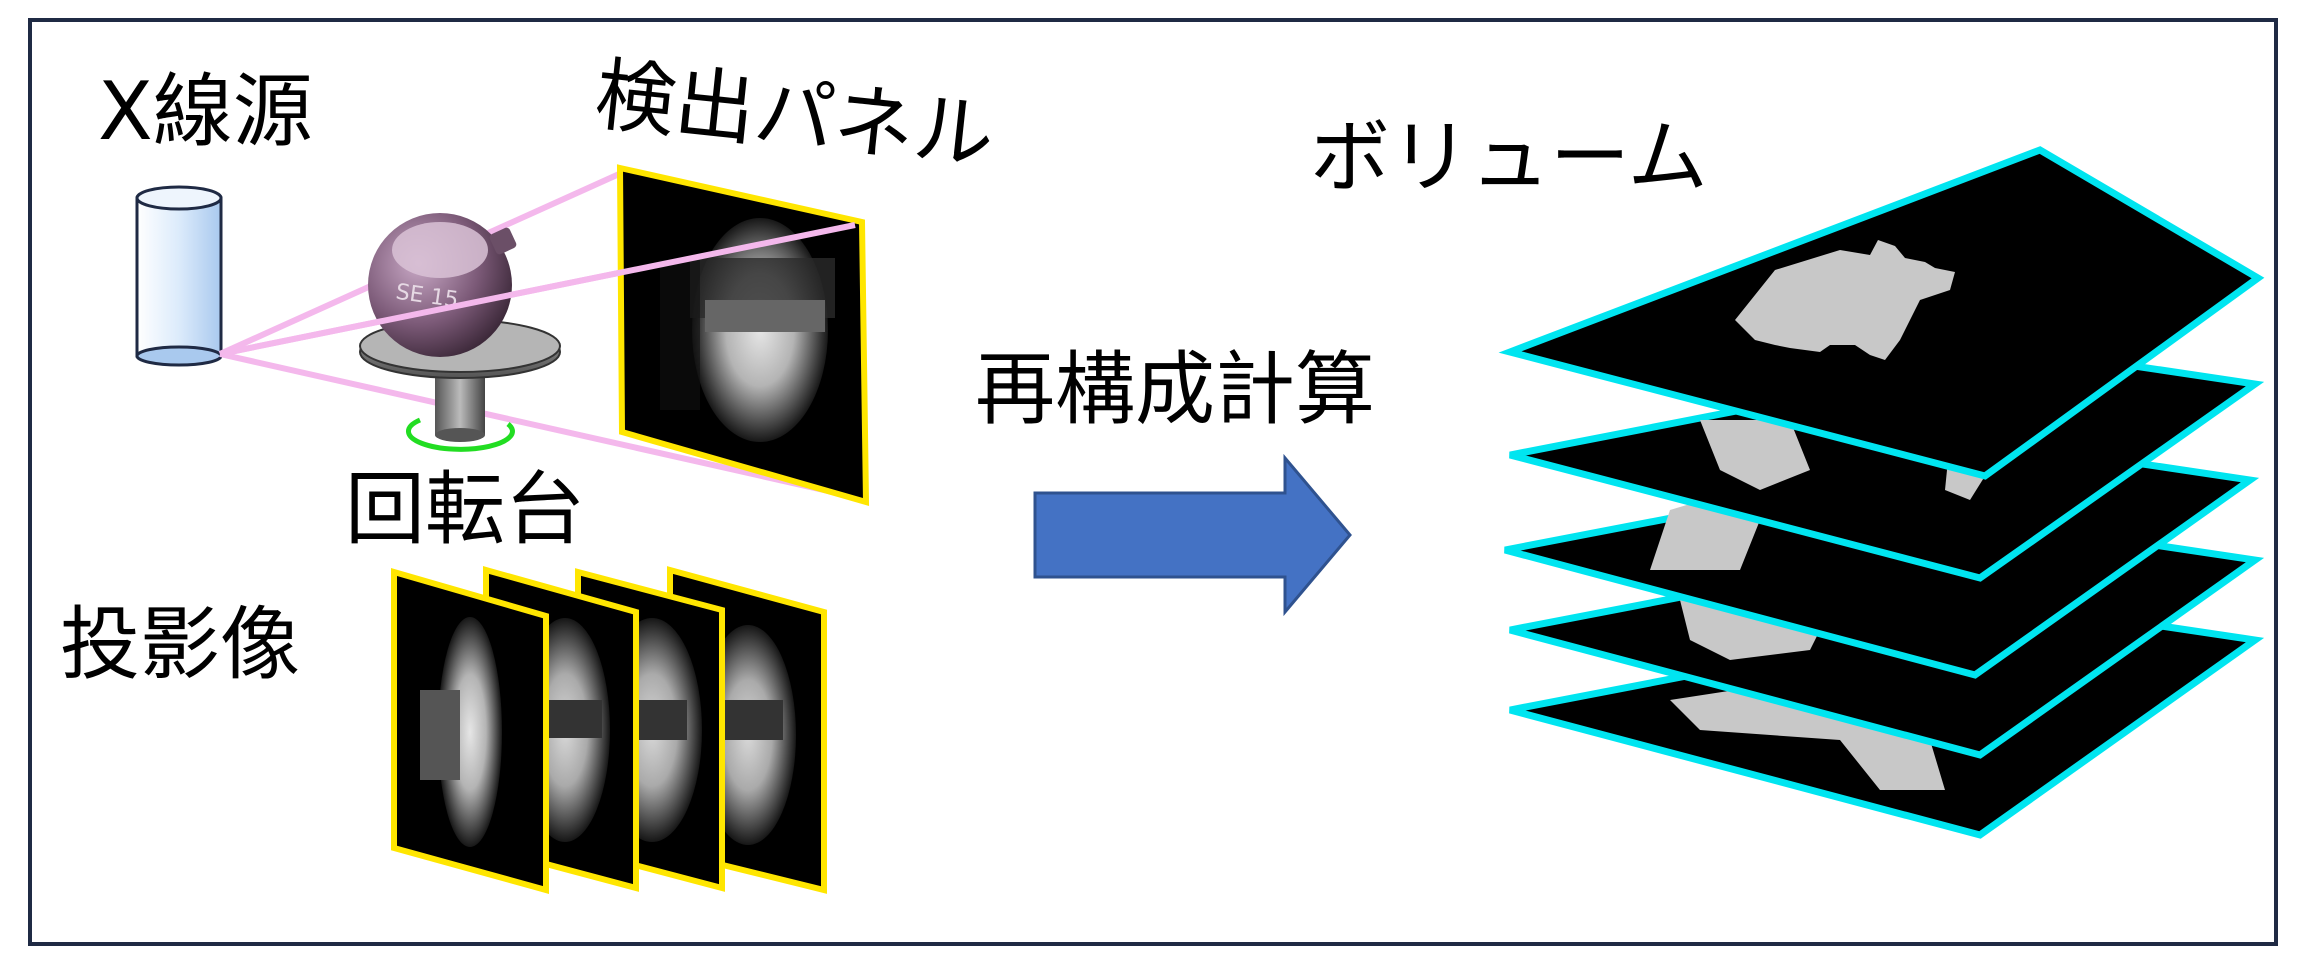 The height and width of the screenshot is (957, 2305). Describe the element at coordinates (470, 731) in the screenshot. I see `projection-image` at that location.